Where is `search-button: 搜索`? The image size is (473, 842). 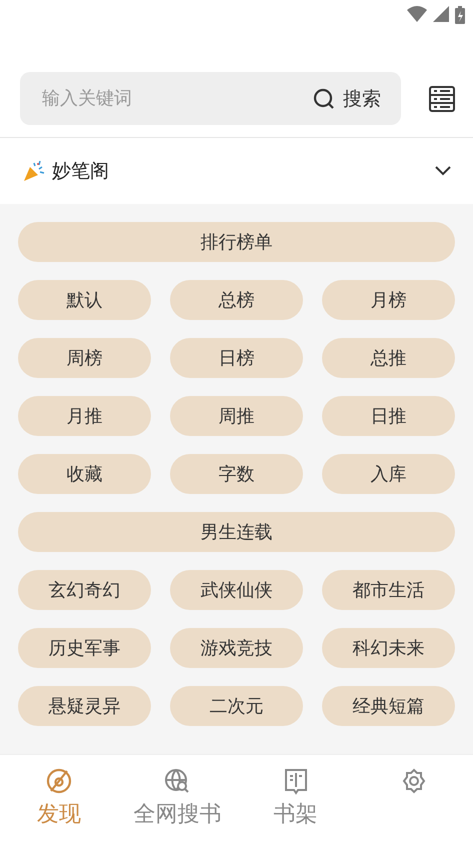
search-button: 搜索 is located at coordinates (347, 99).